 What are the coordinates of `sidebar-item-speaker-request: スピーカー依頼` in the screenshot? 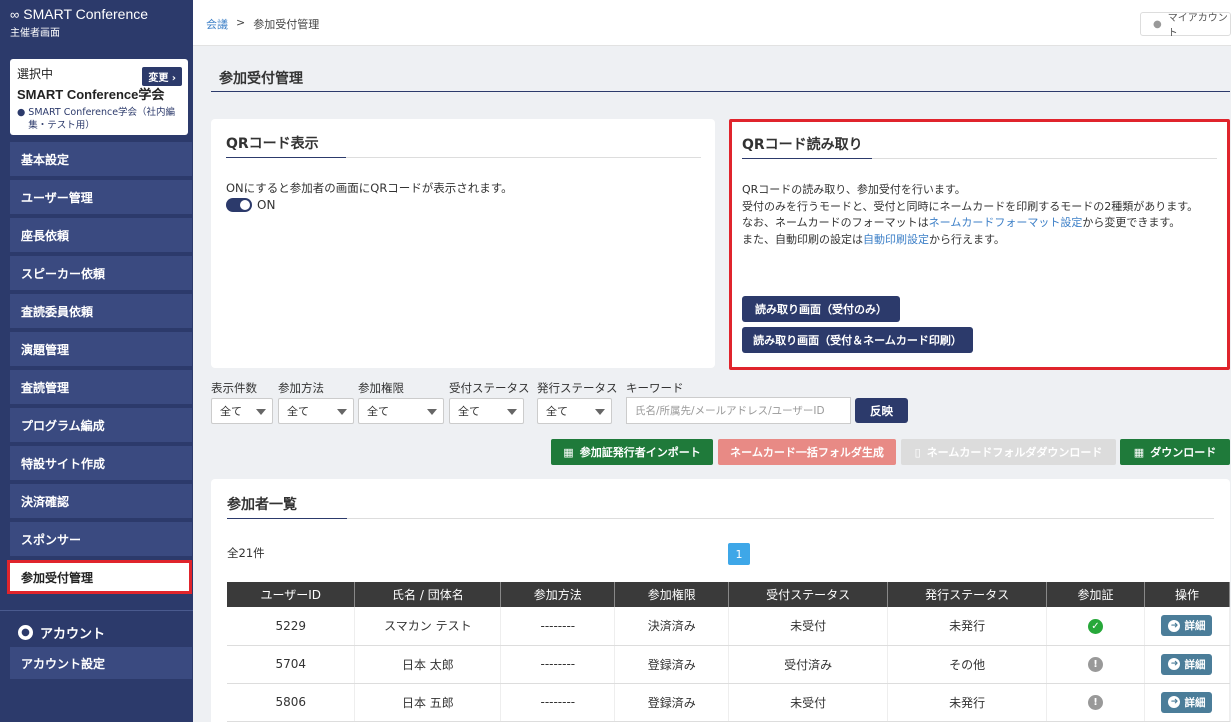 It's located at (101, 273).